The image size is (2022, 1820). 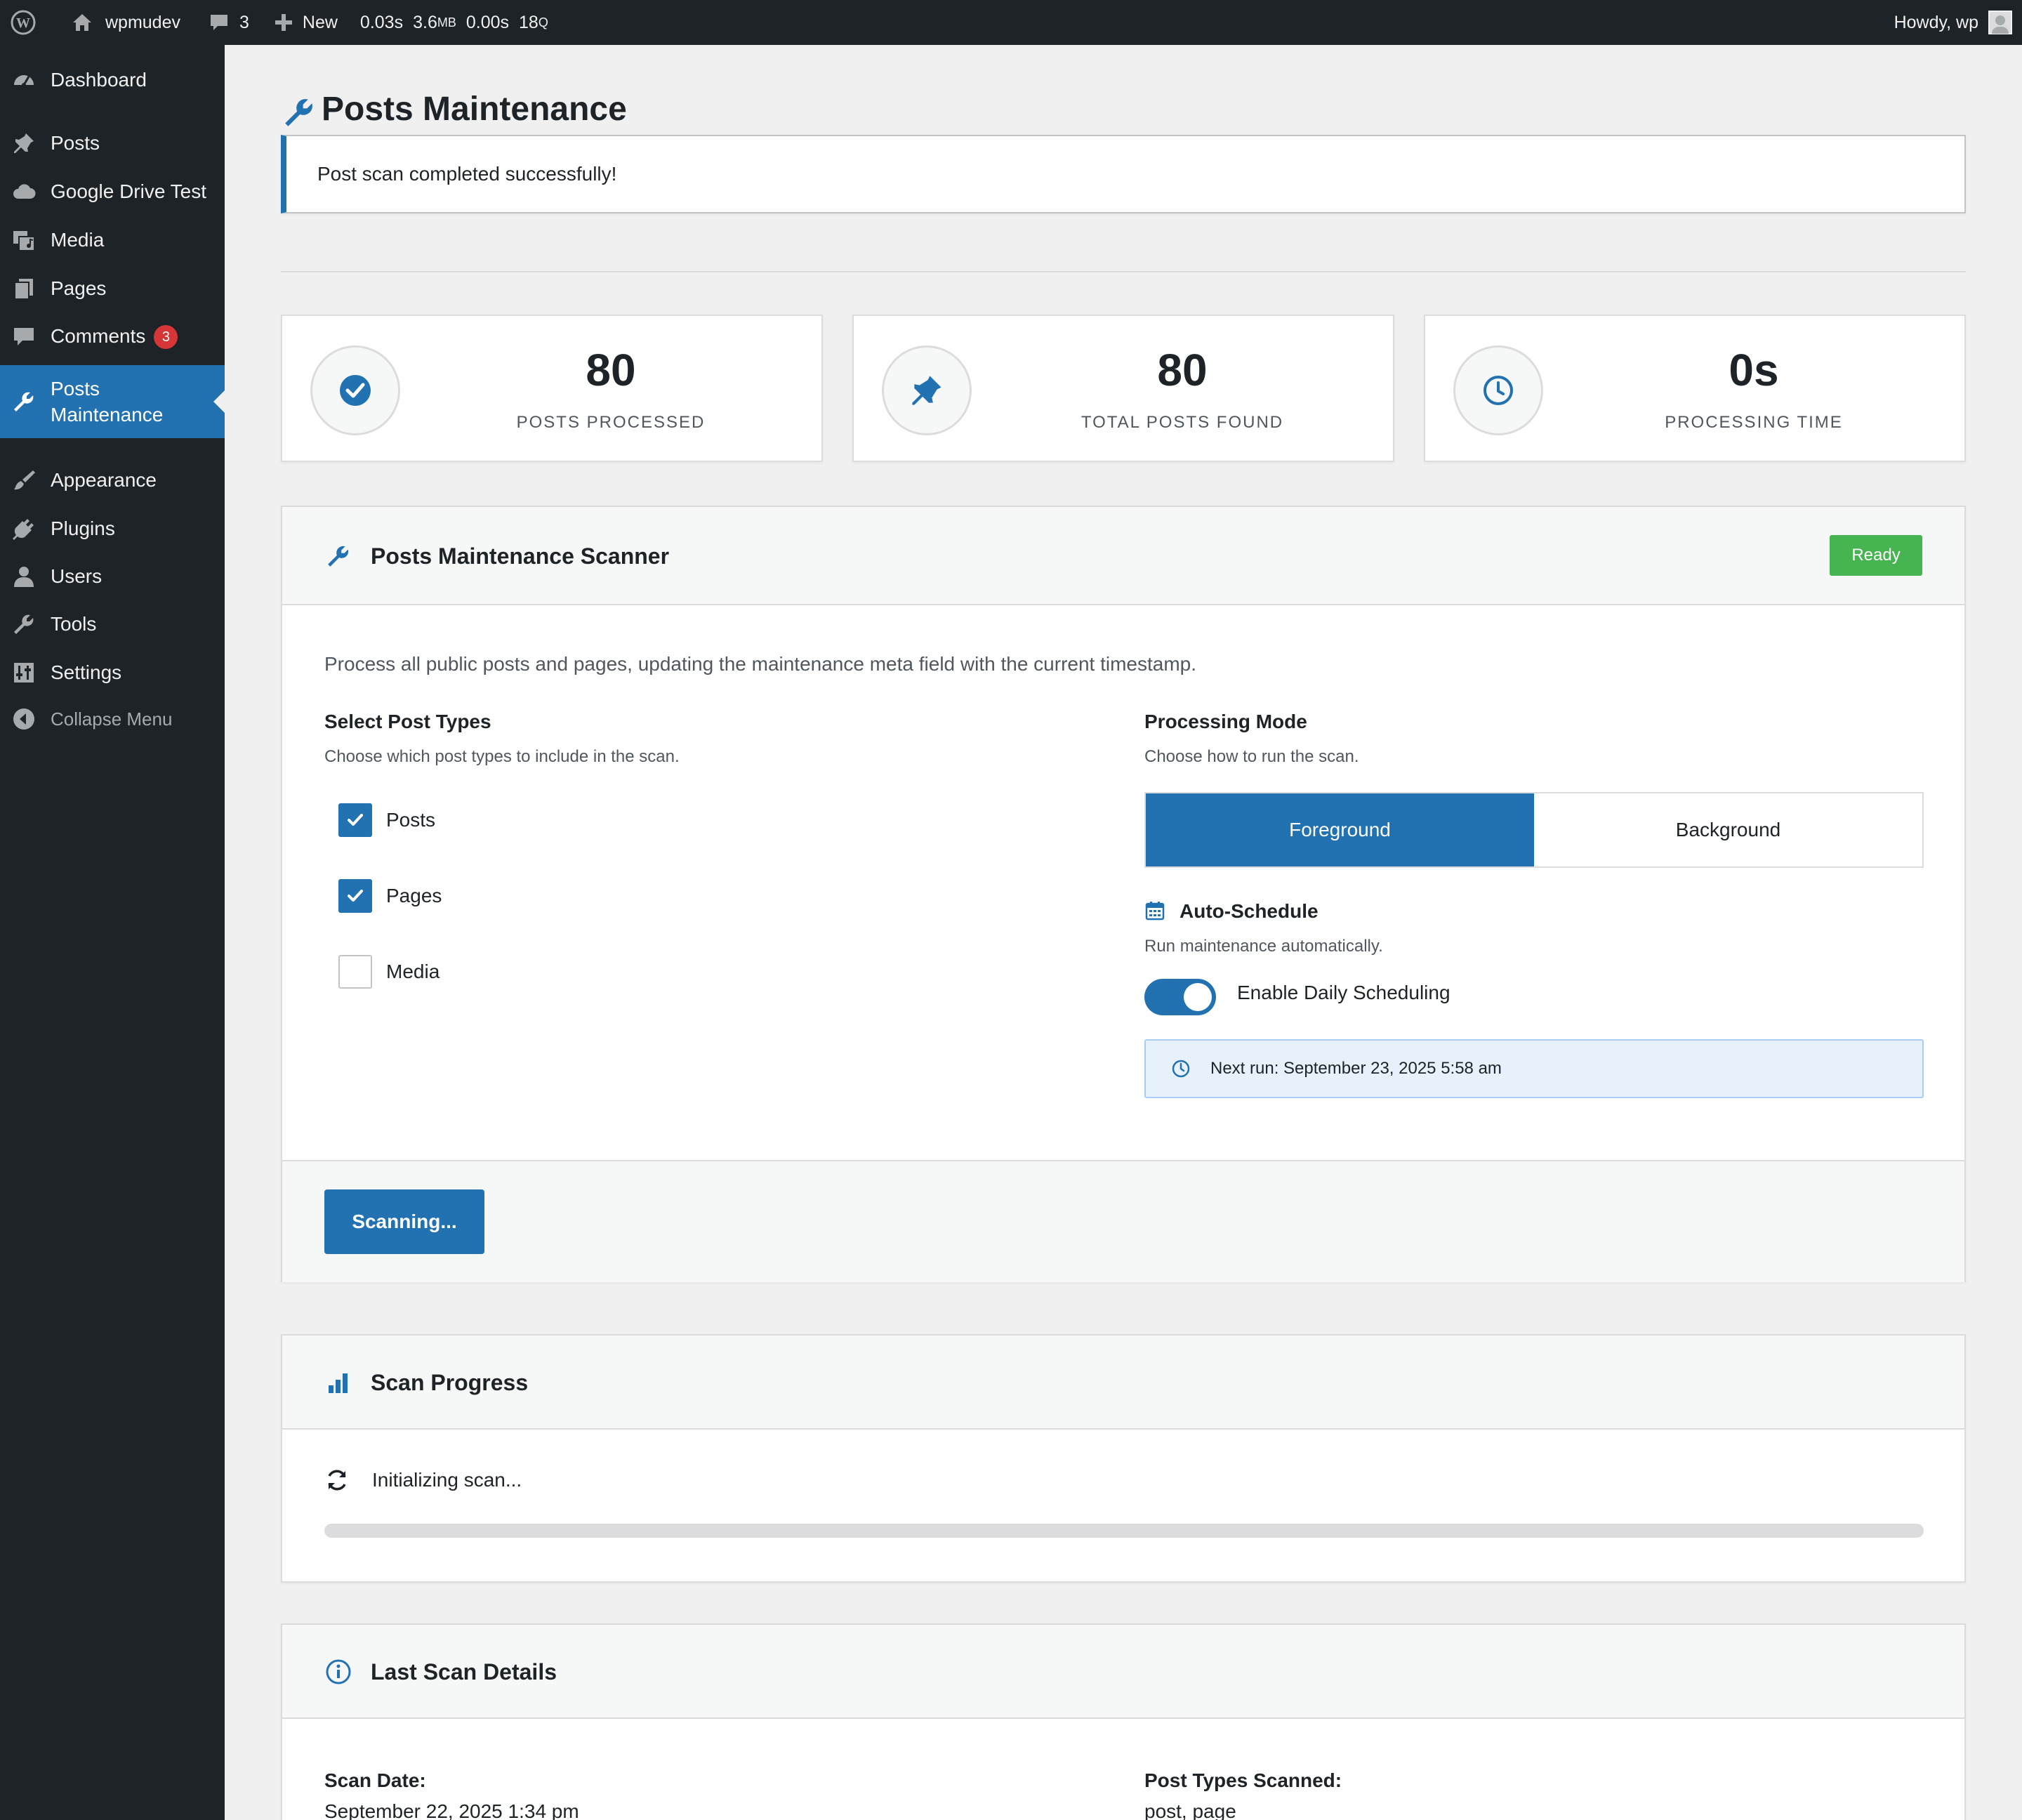 What do you see at coordinates (104, 480) in the screenshot?
I see `sidebar-item-label: Appearance` at bounding box center [104, 480].